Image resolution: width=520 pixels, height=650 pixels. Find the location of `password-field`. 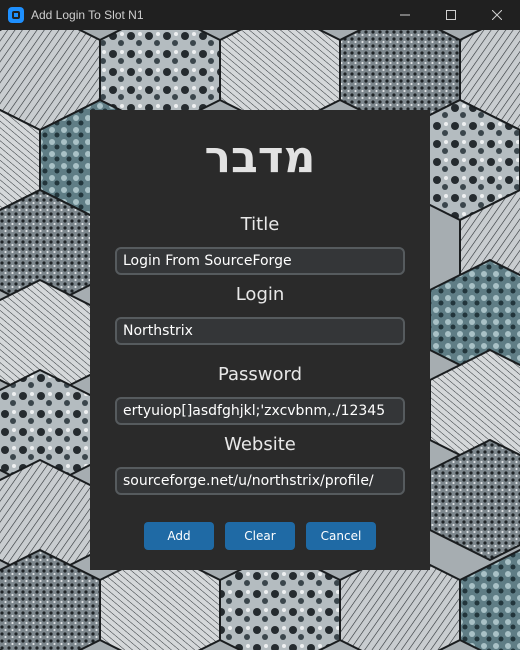

password-field is located at coordinates (260, 411).